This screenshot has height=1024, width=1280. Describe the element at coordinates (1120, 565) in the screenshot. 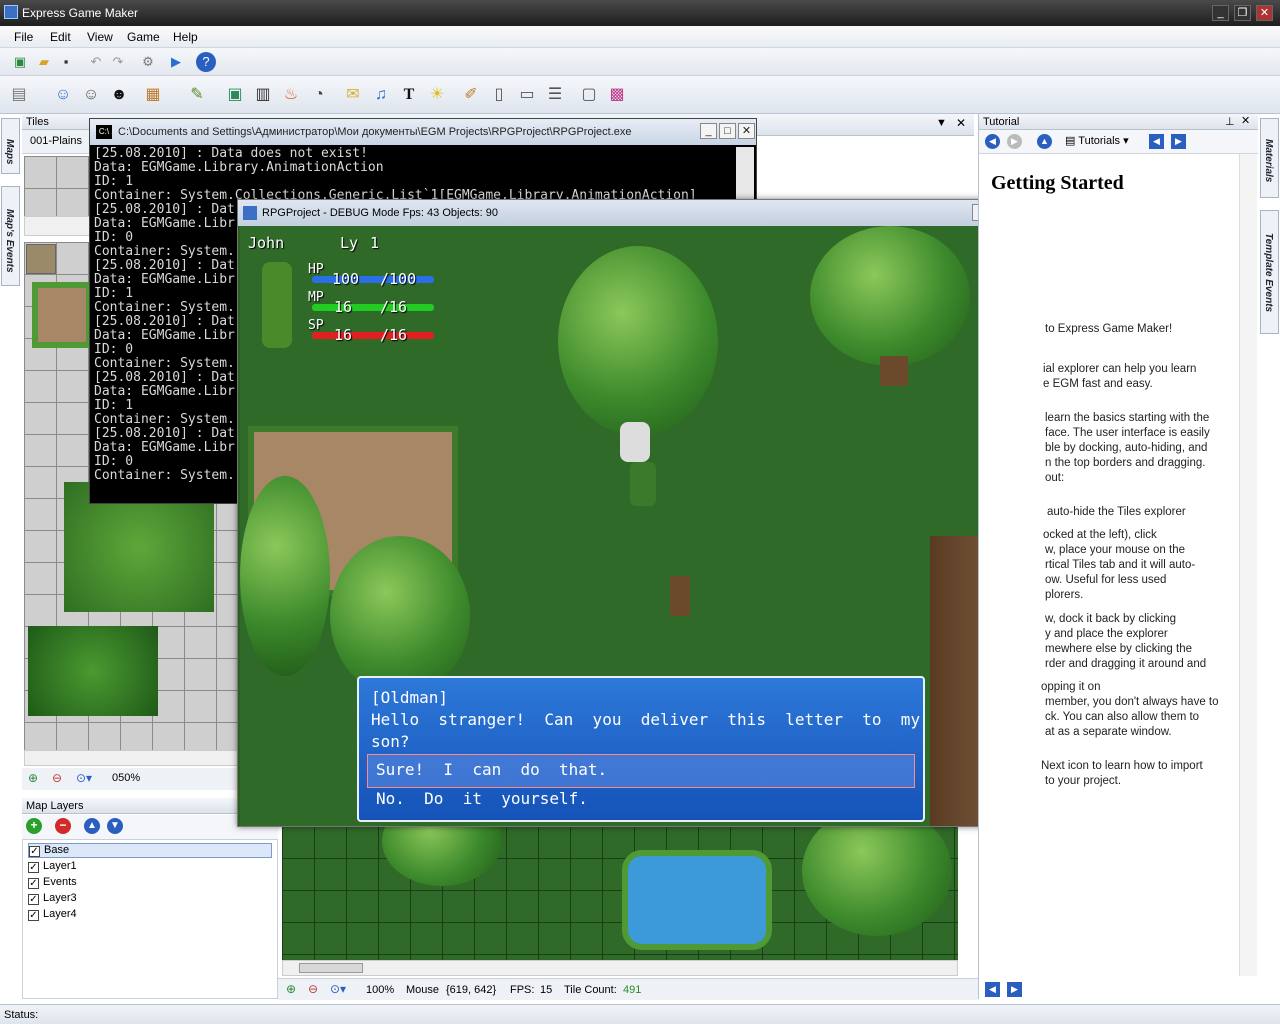

I see `tutorial-line: rtical Tiles tab and it will auto-` at that location.